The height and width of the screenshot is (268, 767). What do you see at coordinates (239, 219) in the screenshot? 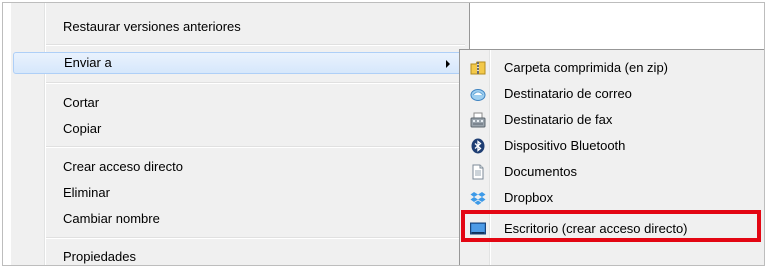
I see `menu-item-rename: Cambiar nombre` at bounding box center [239, 219].